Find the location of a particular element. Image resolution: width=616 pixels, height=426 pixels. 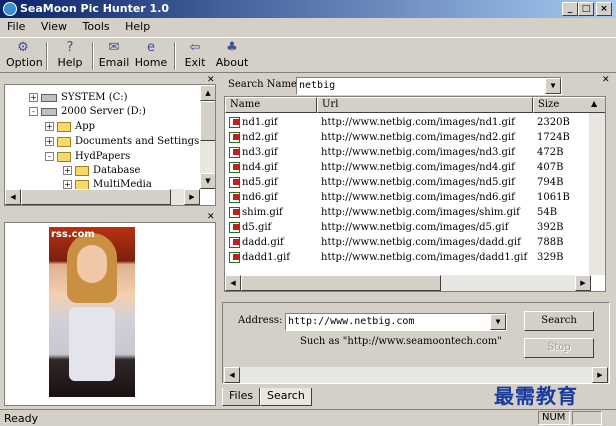

sort-up-icon: ▲ is located at coordinates (594, 103).